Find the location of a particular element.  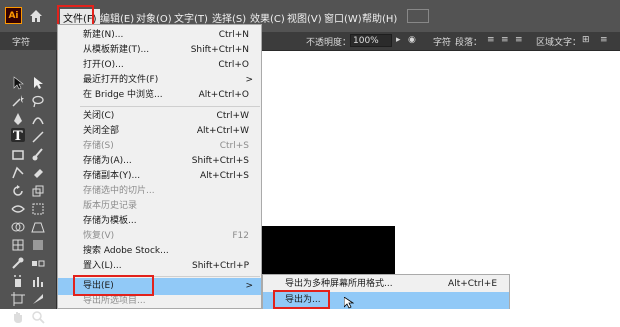

opacity-field: 100% is located at coordinates (371, 40).